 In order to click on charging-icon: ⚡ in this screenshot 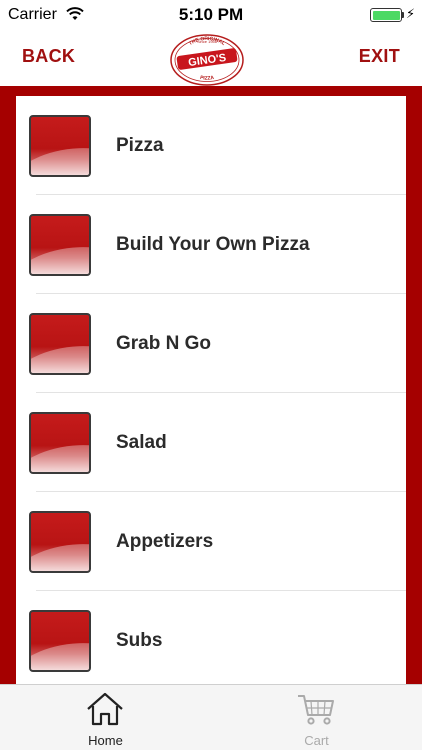, I will do `click(411, 13)`.